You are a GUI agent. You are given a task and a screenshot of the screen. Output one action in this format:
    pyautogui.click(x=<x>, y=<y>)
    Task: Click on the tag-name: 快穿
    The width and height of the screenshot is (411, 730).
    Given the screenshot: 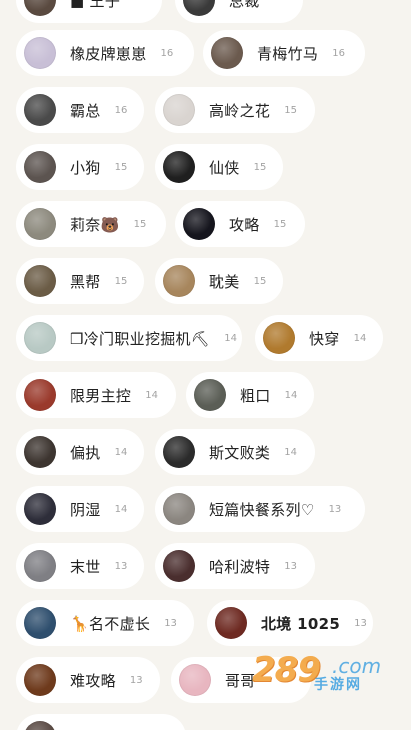 What is the action you would take?
    pyautogui.click(x=324, y=338)
    